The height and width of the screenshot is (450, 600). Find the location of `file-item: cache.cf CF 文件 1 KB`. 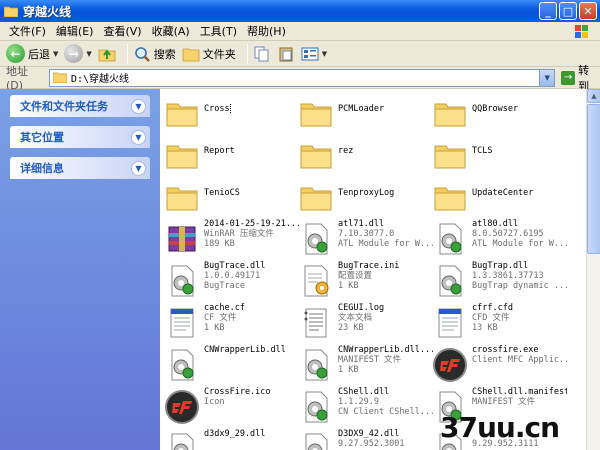

file-item: cache.cf CF 文件 1 KB is located at coordinates (231, 324).